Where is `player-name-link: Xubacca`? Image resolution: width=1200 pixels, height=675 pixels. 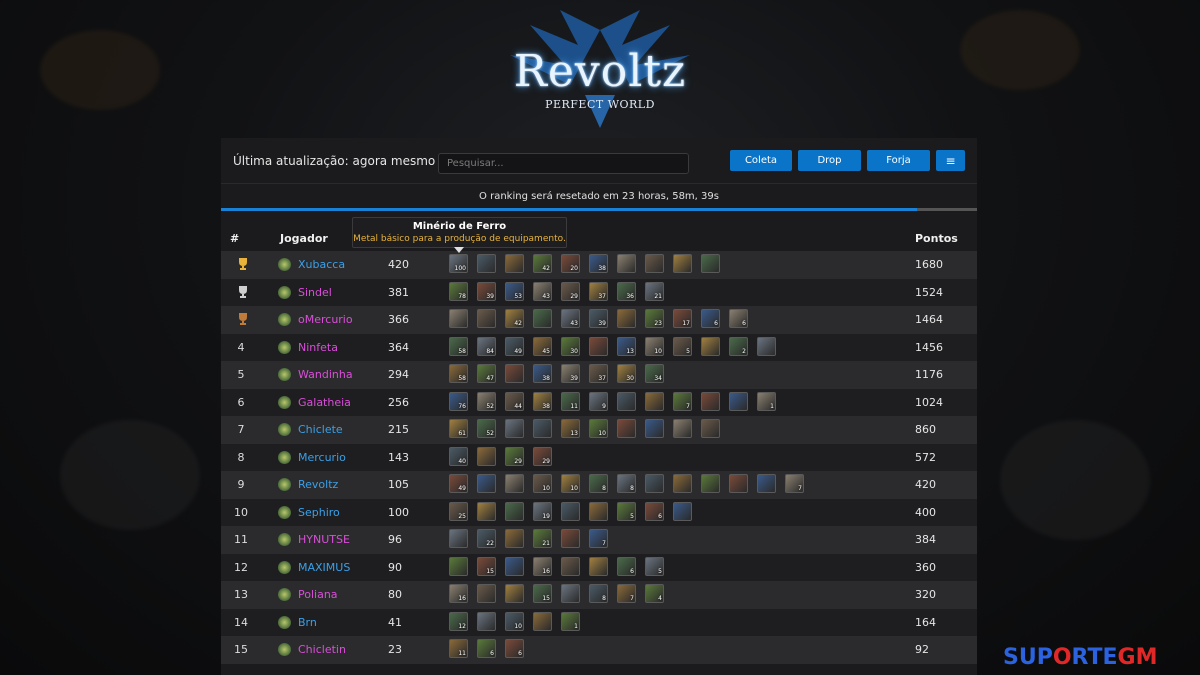 player-name-link: Xubacca is located at coordinates (321, 264).